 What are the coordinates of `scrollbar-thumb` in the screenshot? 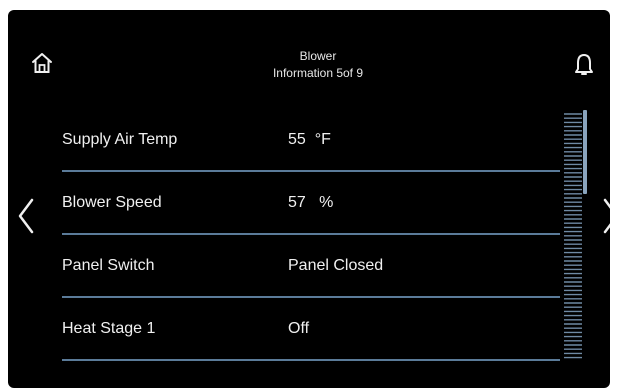 It's located at (585, 152).